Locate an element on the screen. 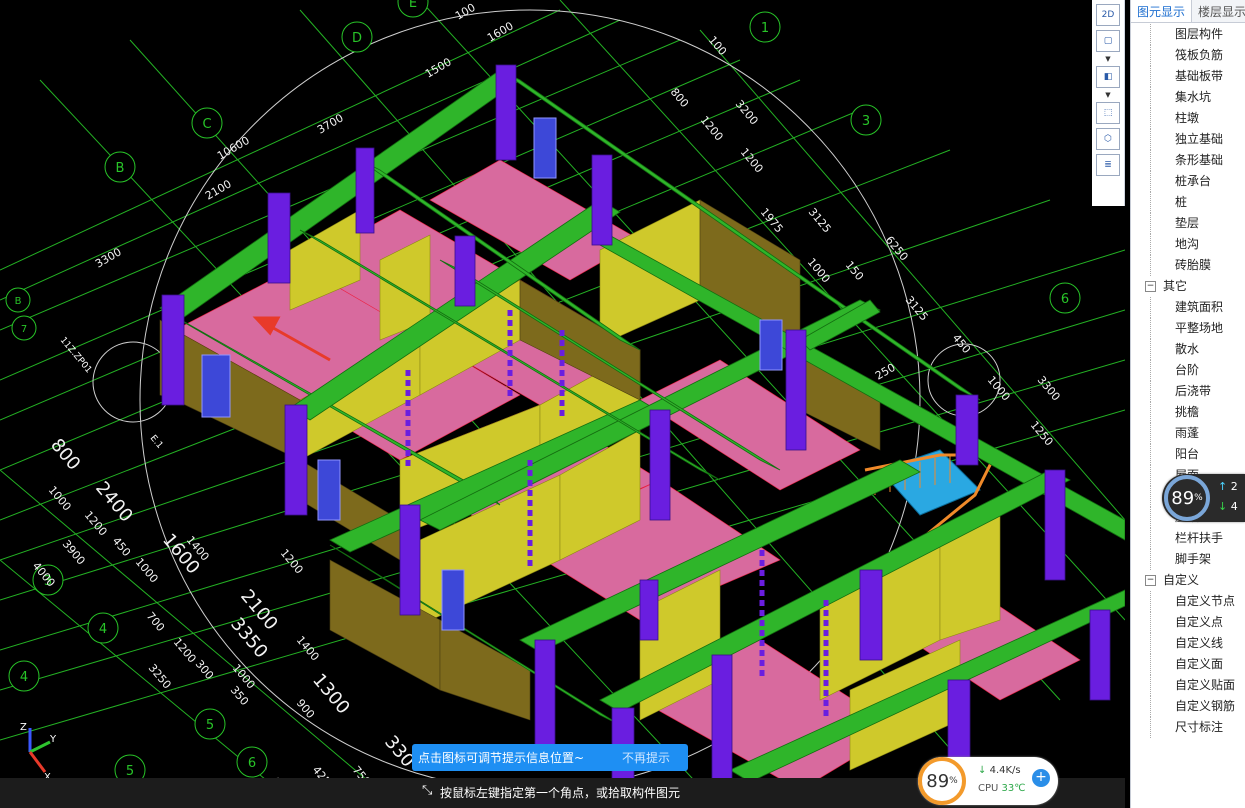 The height and width of the screenshot is (808, 1245). tree-item: 阳台 is located at coordinates (1188, 454).